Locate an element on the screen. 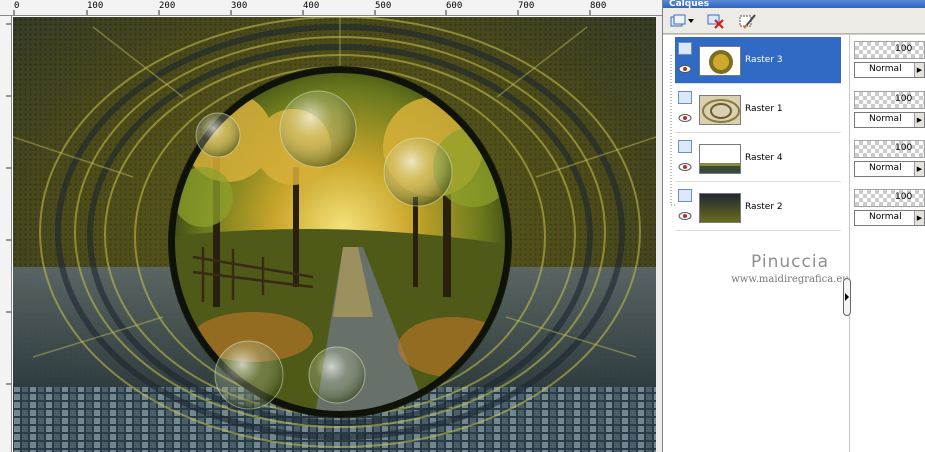 The image size is (925, 452). palette-toolbar is located at coordinates (794, 21).